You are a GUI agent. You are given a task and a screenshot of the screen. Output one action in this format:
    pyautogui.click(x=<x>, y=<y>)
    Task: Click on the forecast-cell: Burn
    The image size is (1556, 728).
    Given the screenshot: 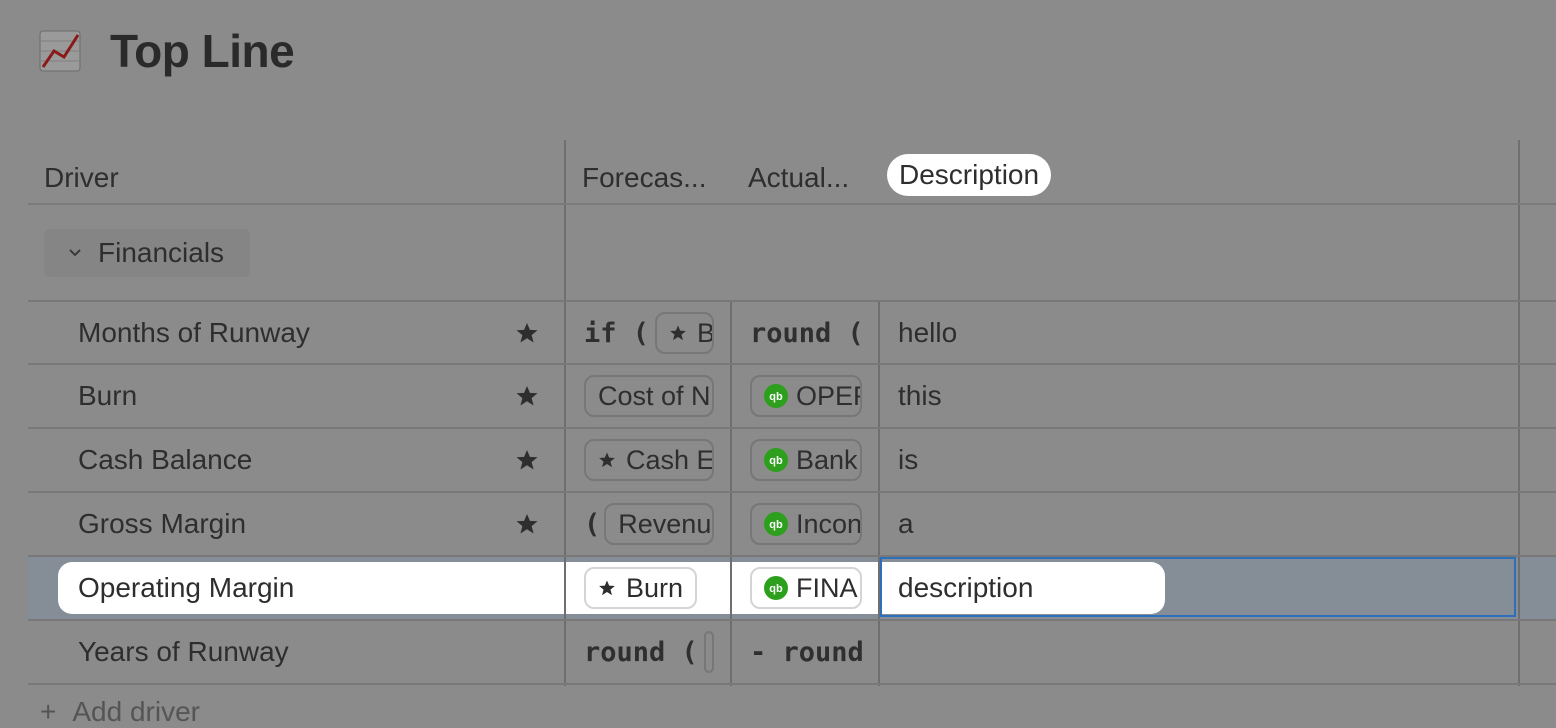 What is the action you would take?
    pyautogui.click(x=649, y=588)
    